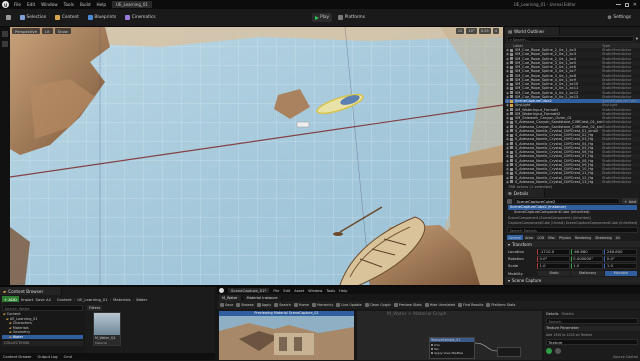 The image size is (640, 361). Describe the element at coordinates (69, 4) in the screenshot. I see `menu-item-tools: Tools` at that location.